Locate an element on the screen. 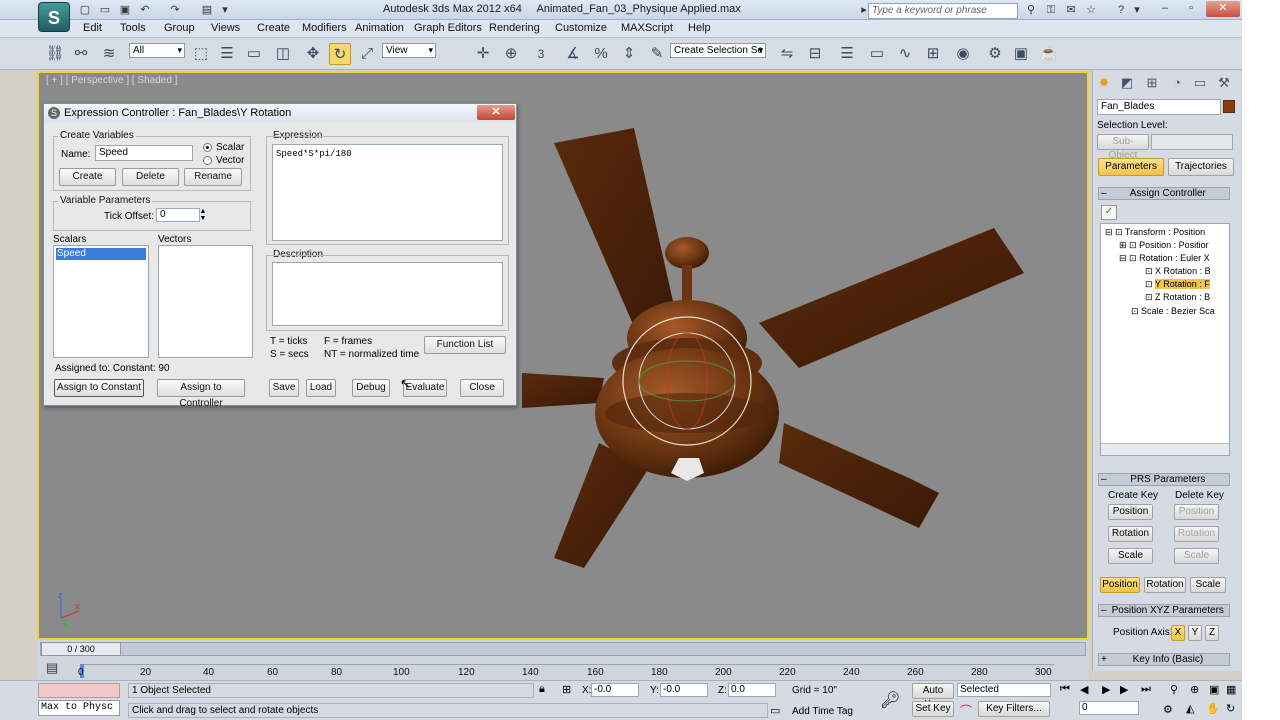 Image resolution: width=1280 pixels, height=720 pixels. prs-parameters-rollout: – PRS Parameters is located at coordinates (1164, 479).